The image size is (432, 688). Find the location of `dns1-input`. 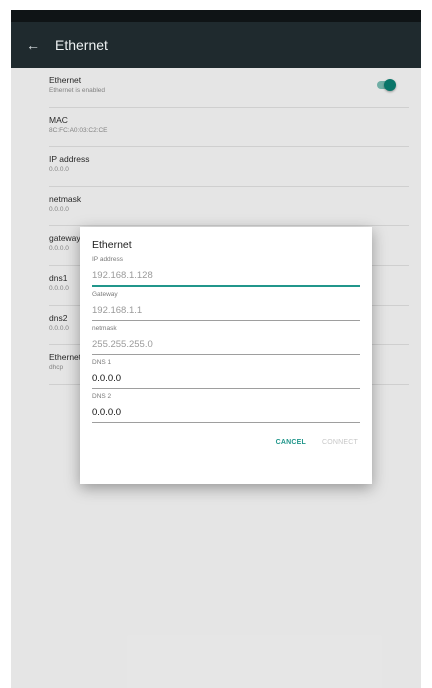

dns1-input is located at coordinates (226, 378).